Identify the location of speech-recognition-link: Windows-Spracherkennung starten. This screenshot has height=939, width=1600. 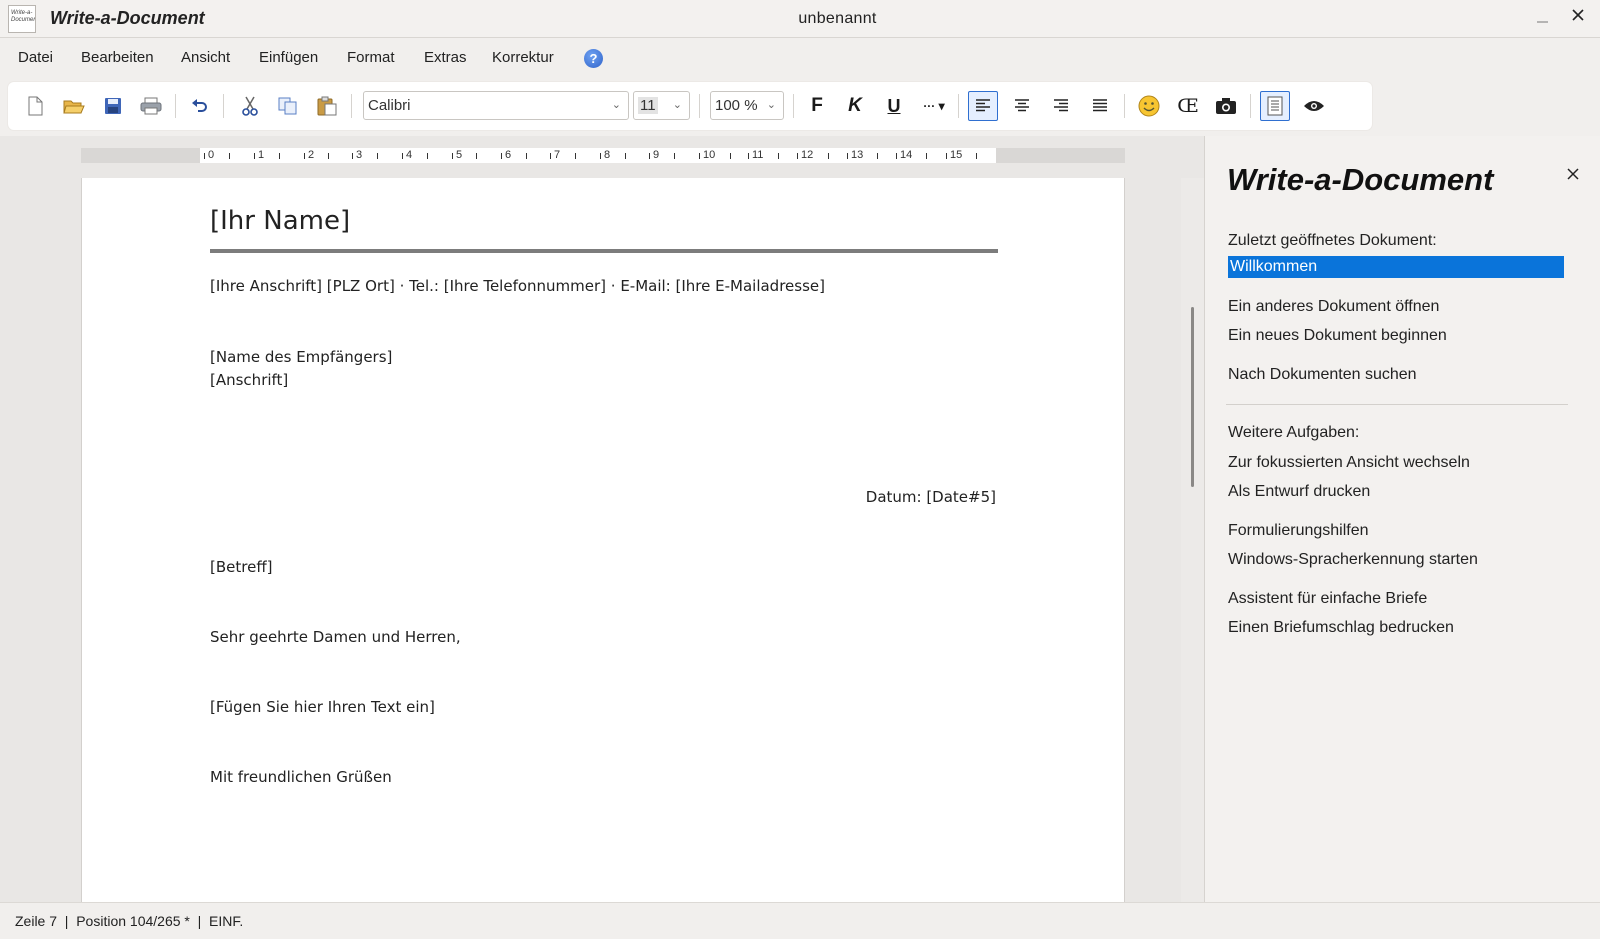
(1353, 560).